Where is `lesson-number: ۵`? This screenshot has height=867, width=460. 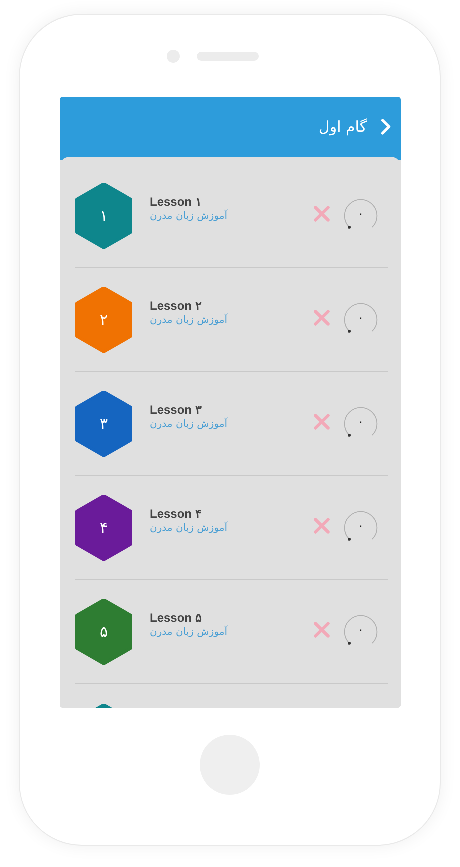
lesson-number: ۵ is located at coordinates (104, 631).